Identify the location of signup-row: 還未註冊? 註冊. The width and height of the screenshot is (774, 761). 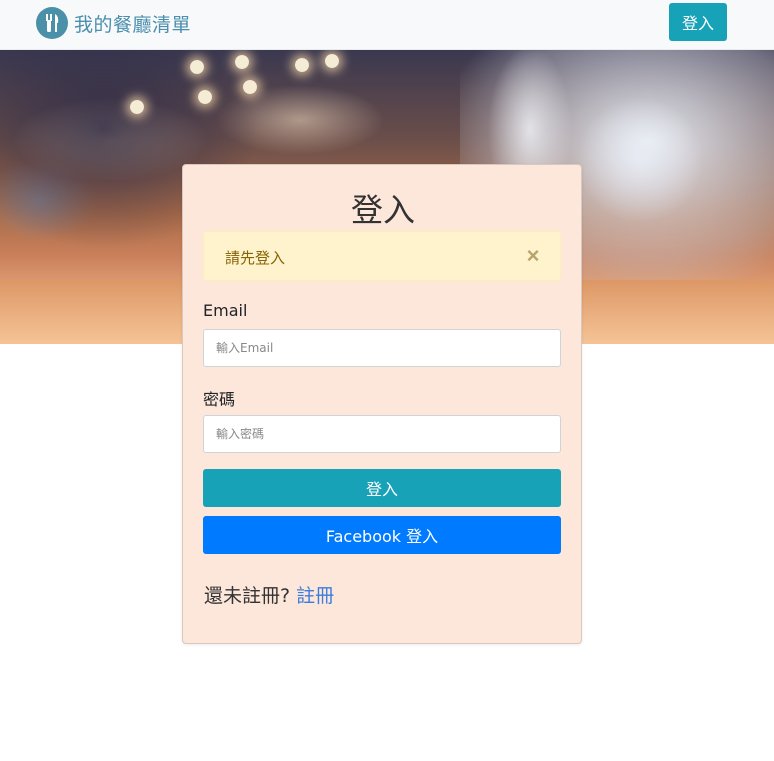
(269, 594).